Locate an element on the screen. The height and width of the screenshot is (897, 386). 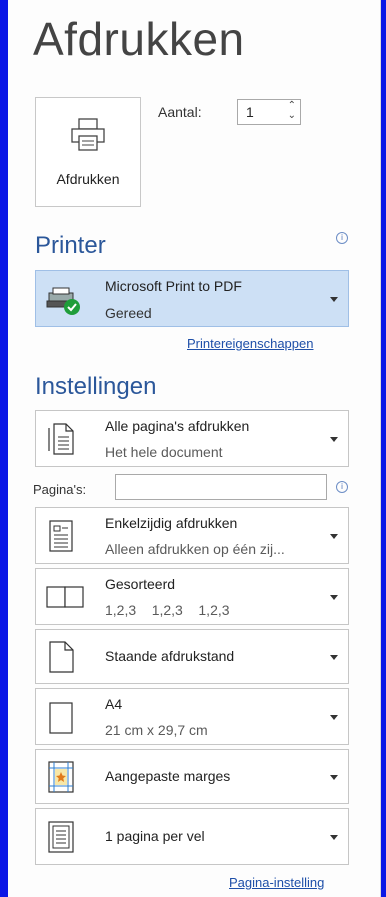
pages-per-sheet-dropdown: 1 pagina per vel is located at coordinates (192, 836).